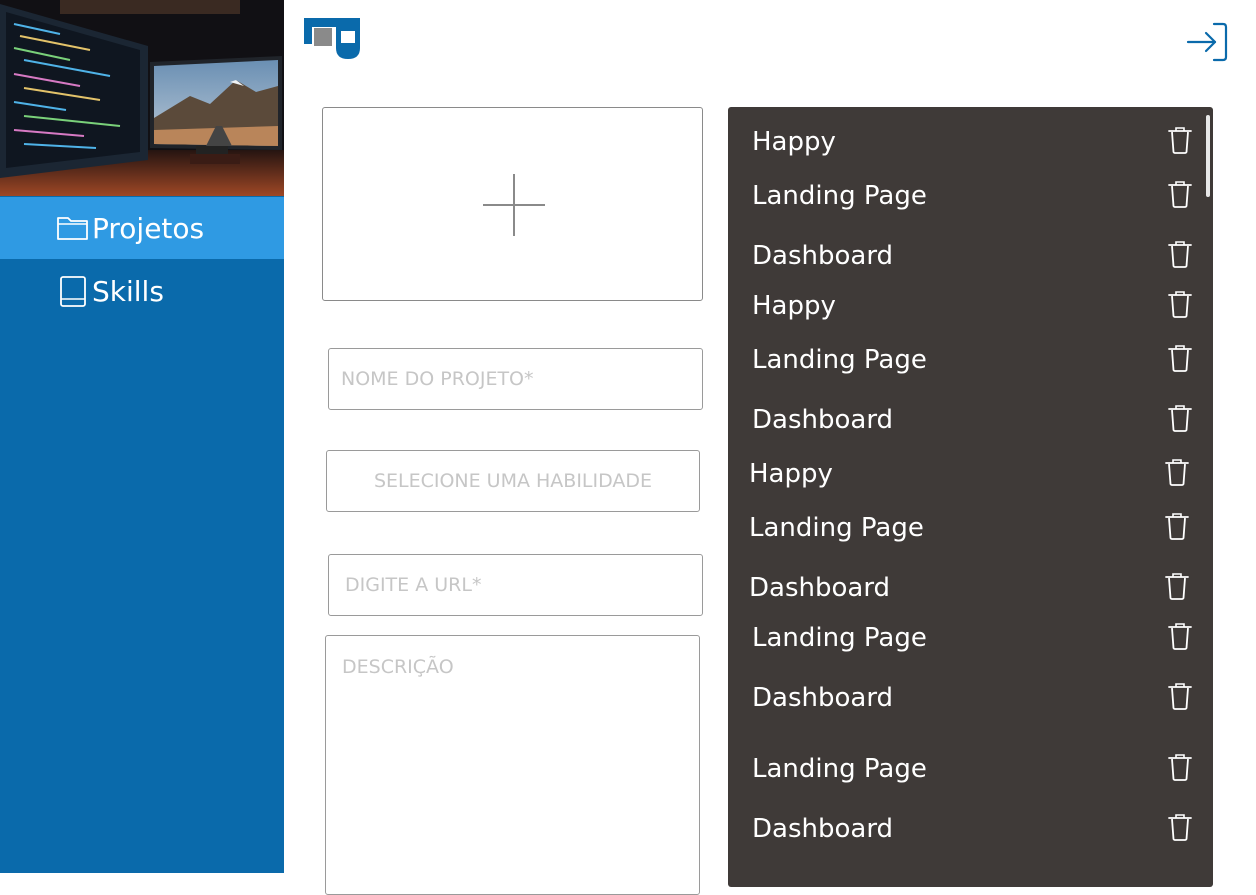 This screenshot has height=895, width=1256. What do you see at coordinates (515, 585) in the screenshot?
I see `url-input` at bounding box center [515, 585].